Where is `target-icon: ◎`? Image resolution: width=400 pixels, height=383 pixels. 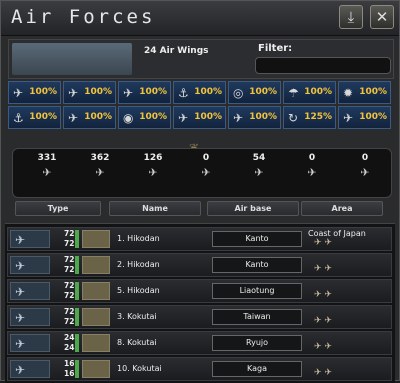 target-icon: ◎ is located at coordinates (238, 93).